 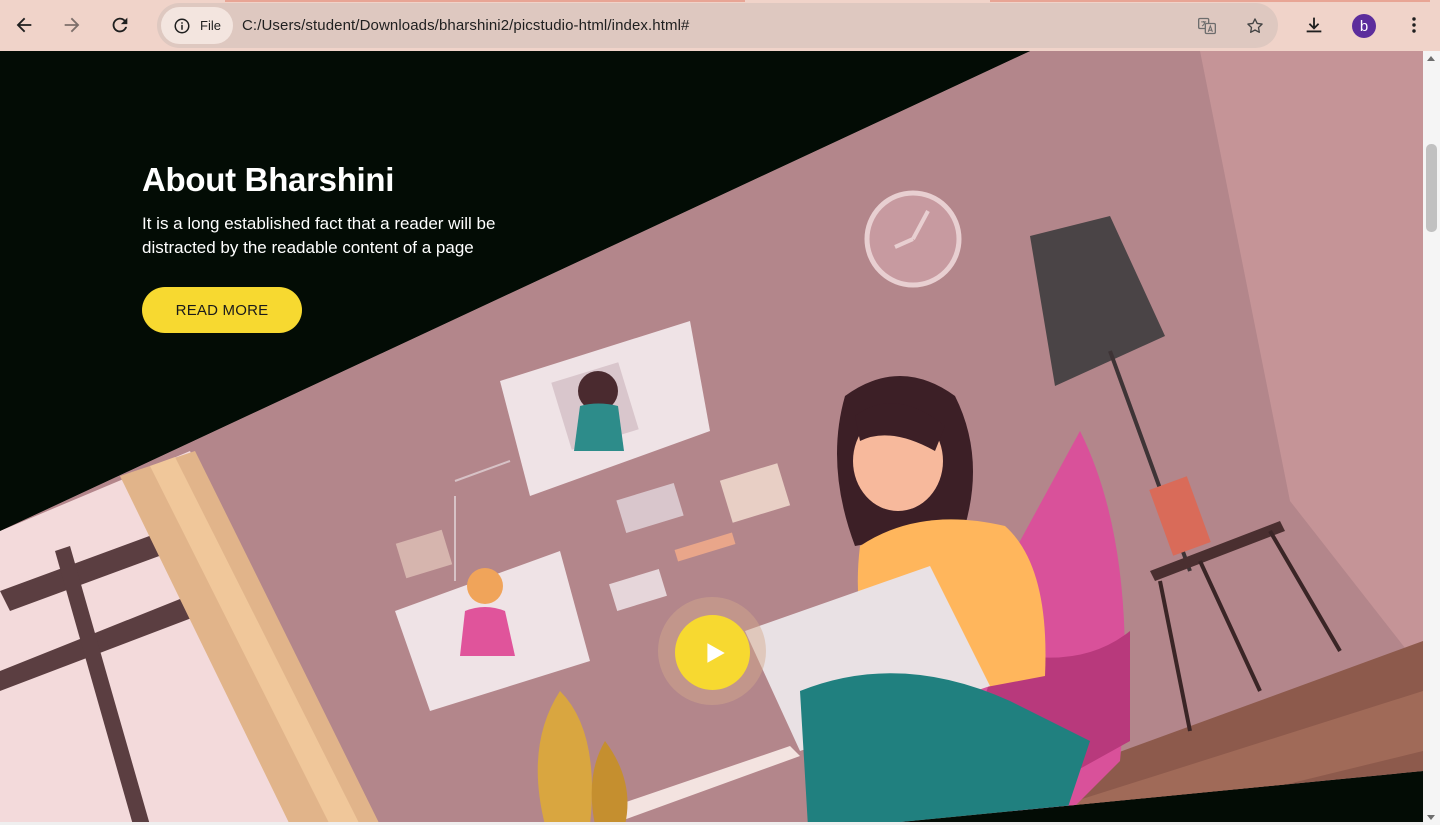 I want to click on back-button, so click(x=24, y=25).